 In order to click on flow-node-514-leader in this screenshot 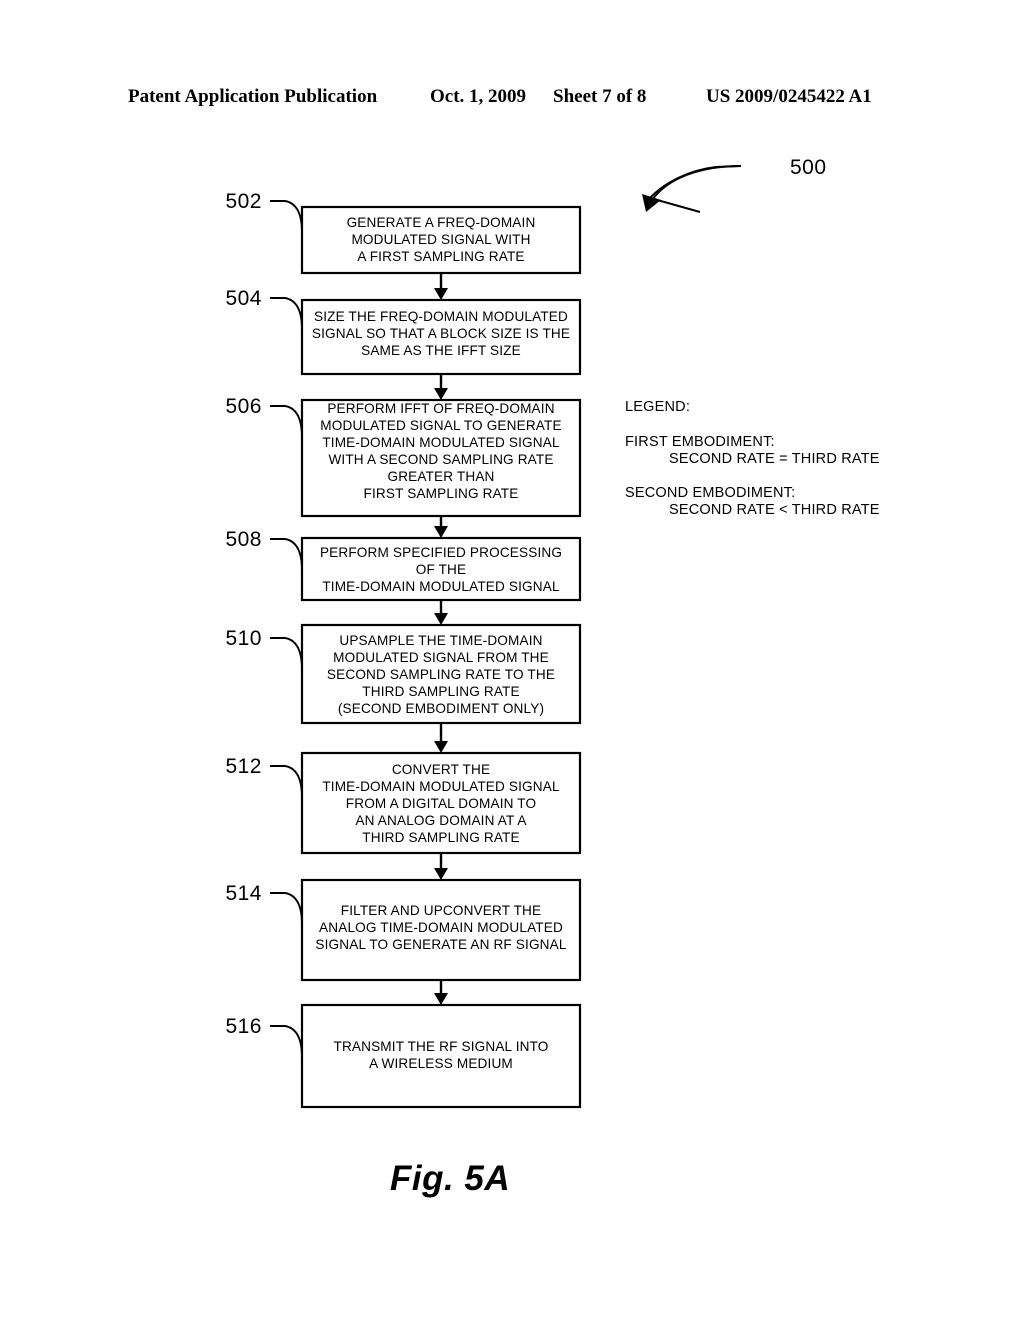, I will do `click(286, 908)`.